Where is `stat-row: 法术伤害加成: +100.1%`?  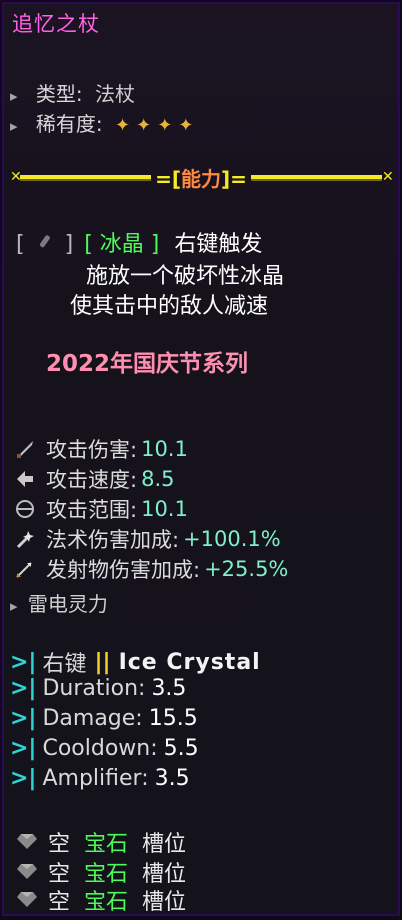
stat-row: 法术伤害加成: +100.1% is located at coordinates (147, 539).